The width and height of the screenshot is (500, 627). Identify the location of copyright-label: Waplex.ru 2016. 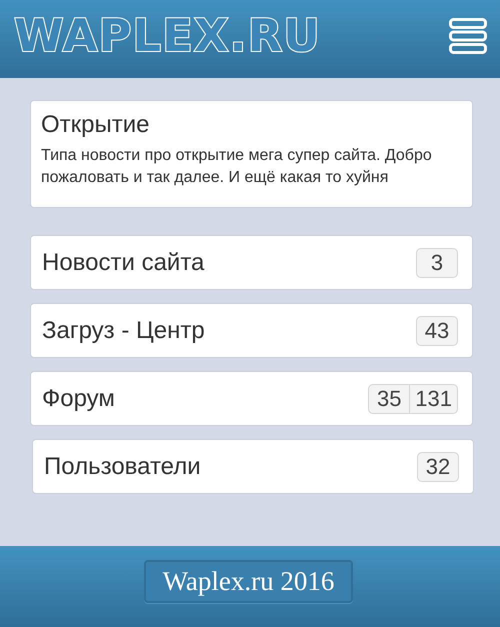
(249, 581).